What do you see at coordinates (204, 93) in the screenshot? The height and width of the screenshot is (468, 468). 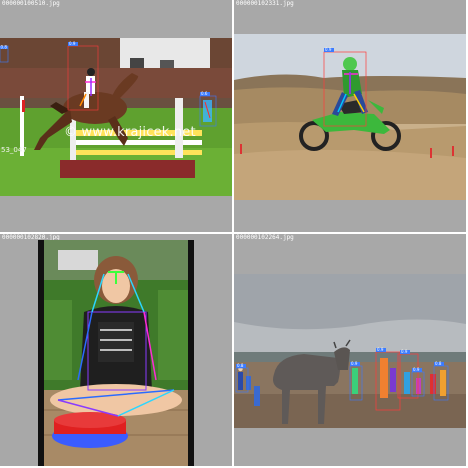 I see `detection-score-label: 0.6` at bounding box center [204, 93].